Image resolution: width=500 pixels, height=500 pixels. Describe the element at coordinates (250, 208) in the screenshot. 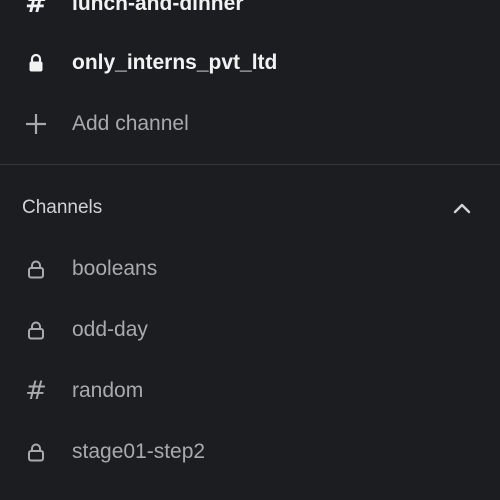

I see `channels-section-header: Channels` at that location.